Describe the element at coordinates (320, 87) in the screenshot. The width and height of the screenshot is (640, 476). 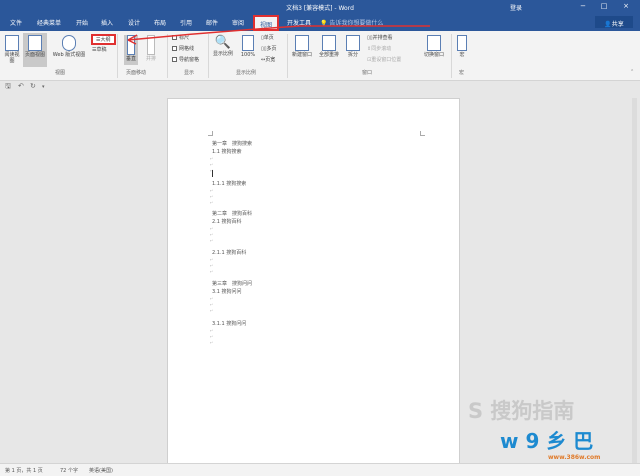
I see `quick-access-toolbar: 🖫 ↶ ↻ ▾` at that location.